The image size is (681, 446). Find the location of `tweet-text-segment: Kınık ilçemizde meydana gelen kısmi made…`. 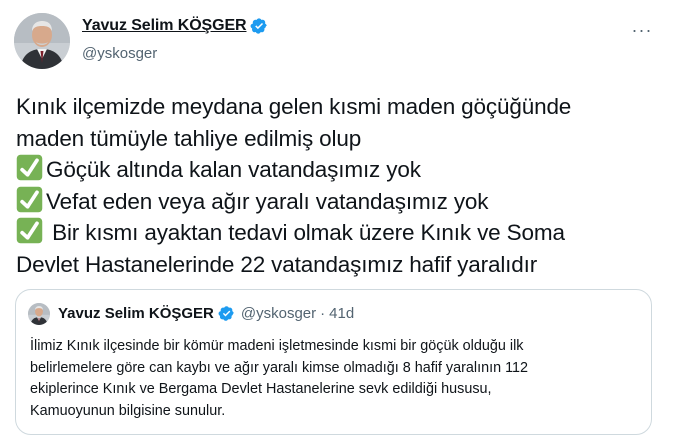

tweet-text-segment: Kınık ilçemizde meydana gelen kısmi made… is located at coordinates (294, 106).